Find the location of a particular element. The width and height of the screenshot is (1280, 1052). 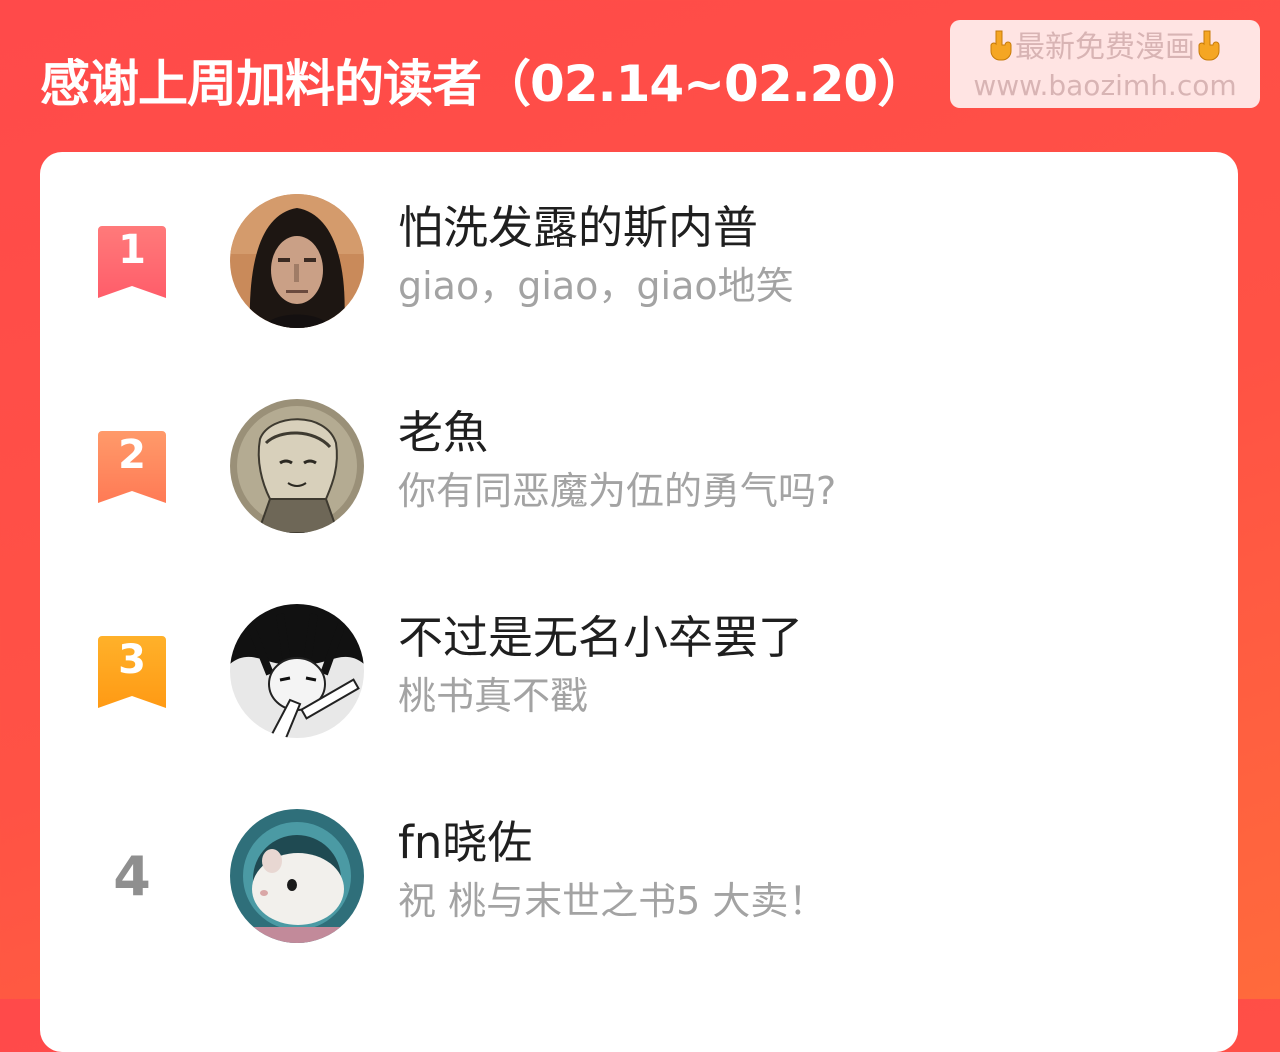

rank-ribbon-icon: 3 is located at coordinates (132, 672).